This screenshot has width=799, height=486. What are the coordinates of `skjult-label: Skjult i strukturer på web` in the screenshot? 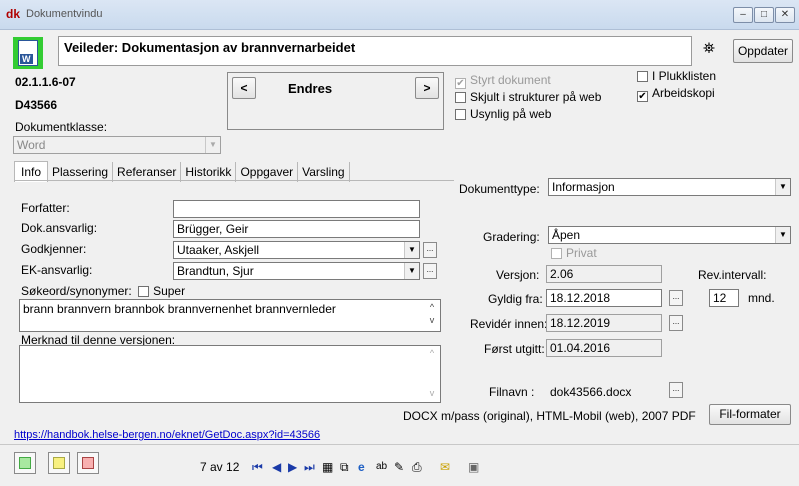 It's located at (536, 97).